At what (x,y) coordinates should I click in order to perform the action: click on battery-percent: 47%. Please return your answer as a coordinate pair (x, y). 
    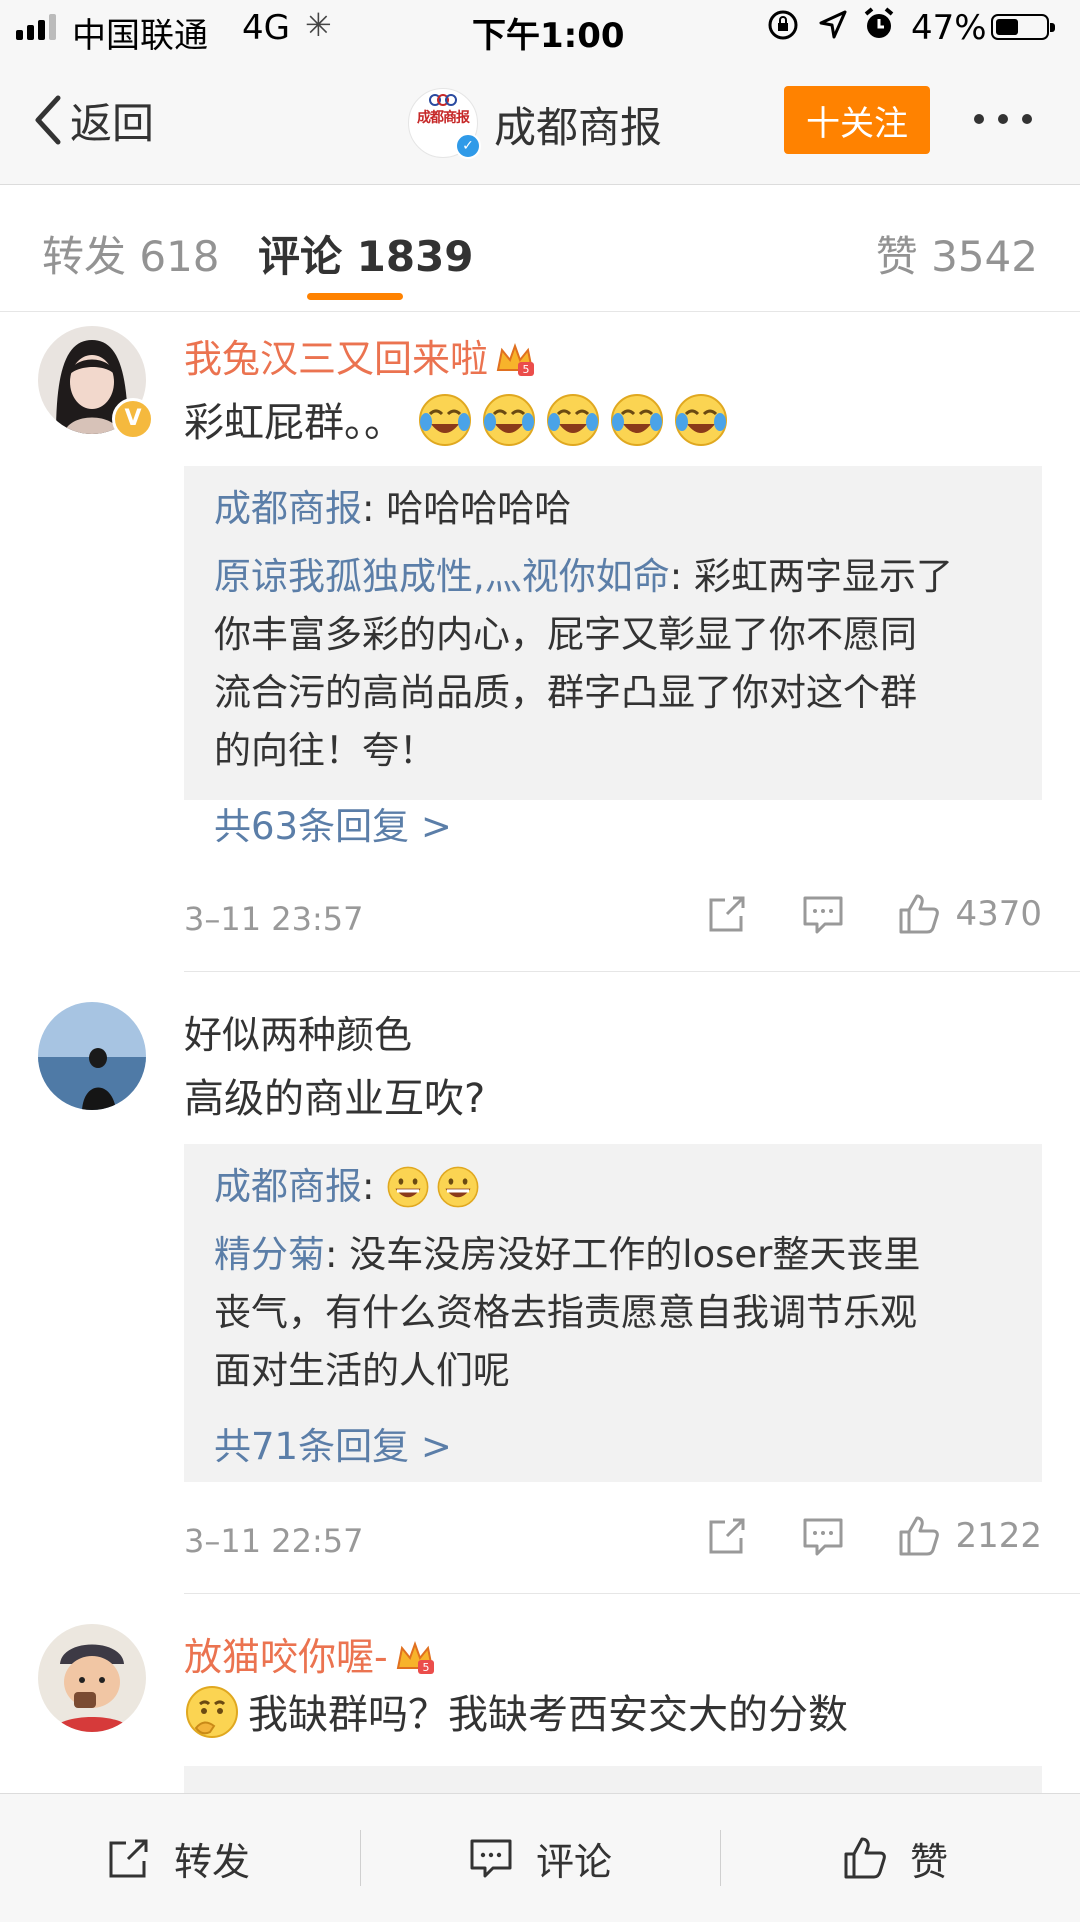
    Looking at the image, I should click on (949, 28).